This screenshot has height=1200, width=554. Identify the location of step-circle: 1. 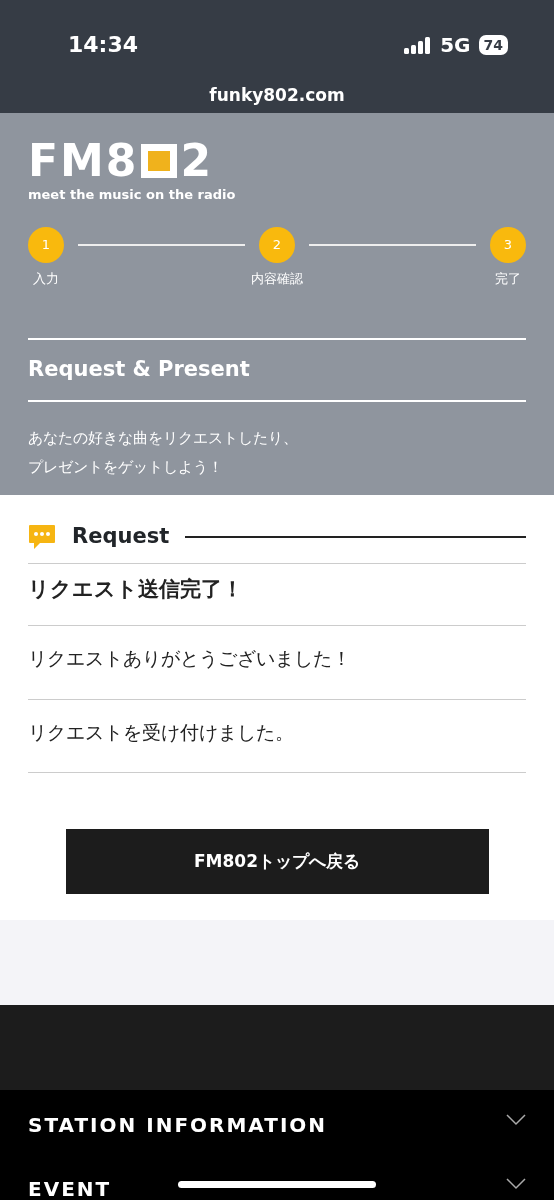
(46, 244).